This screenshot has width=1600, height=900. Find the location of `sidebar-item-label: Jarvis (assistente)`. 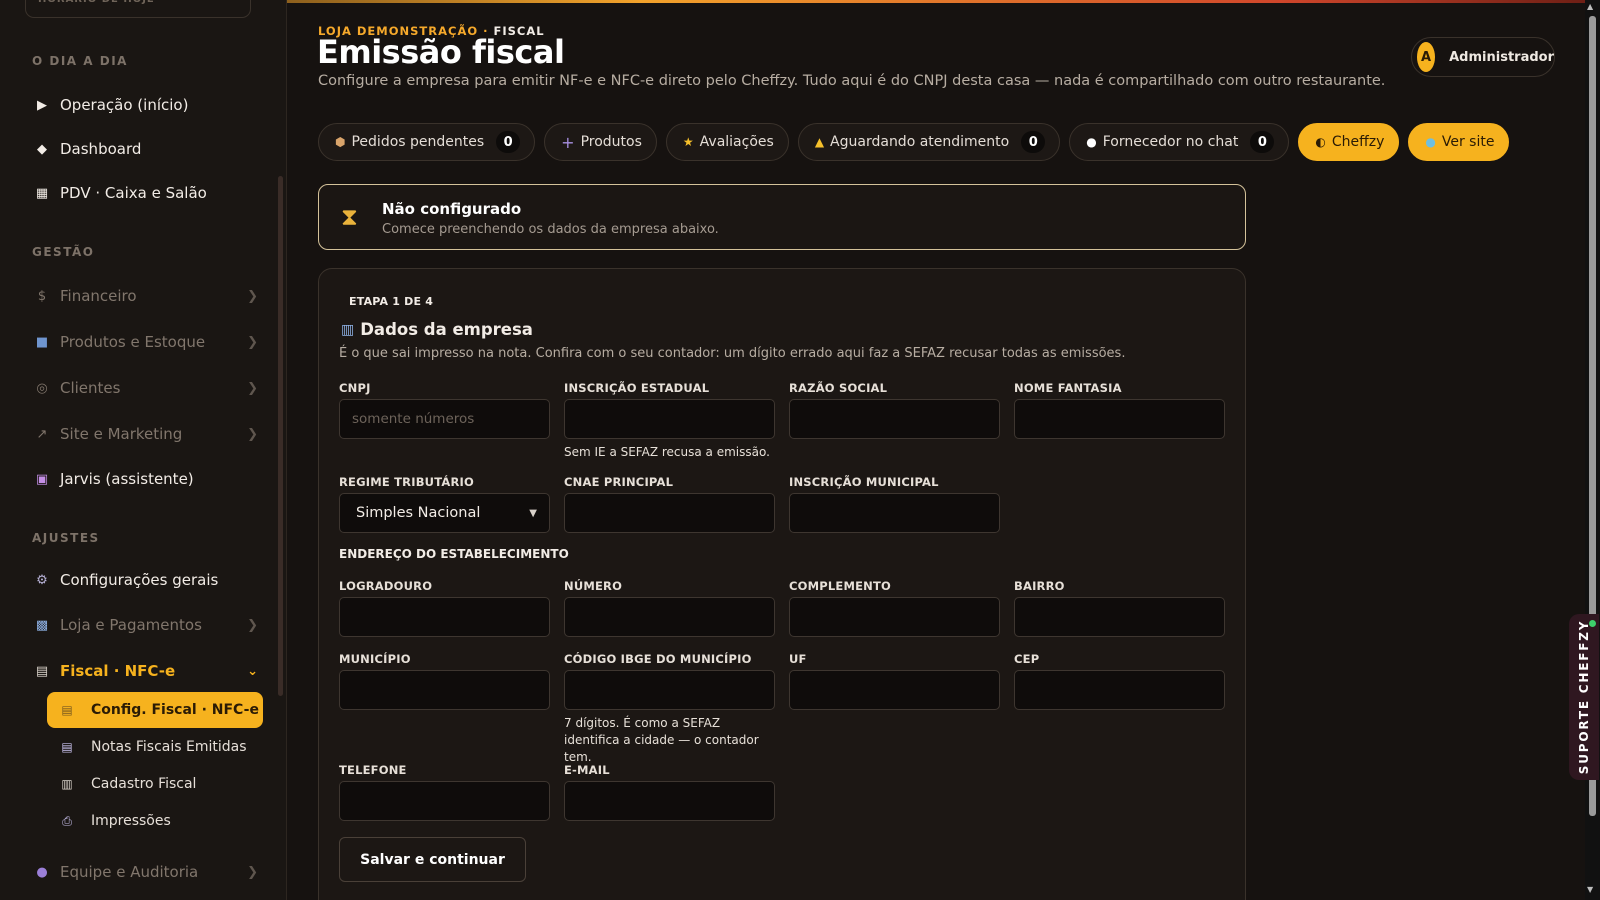

sidebar-item-label: Jarvis (assistente) is located at coordinates (127, 479).